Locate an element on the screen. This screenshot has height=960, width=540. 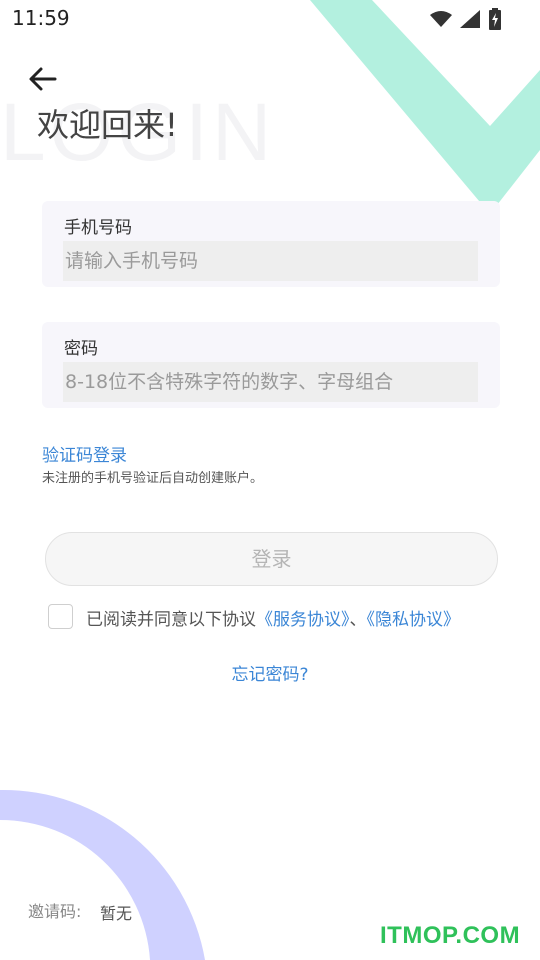
status-icons is located at coordinates (466, 19).